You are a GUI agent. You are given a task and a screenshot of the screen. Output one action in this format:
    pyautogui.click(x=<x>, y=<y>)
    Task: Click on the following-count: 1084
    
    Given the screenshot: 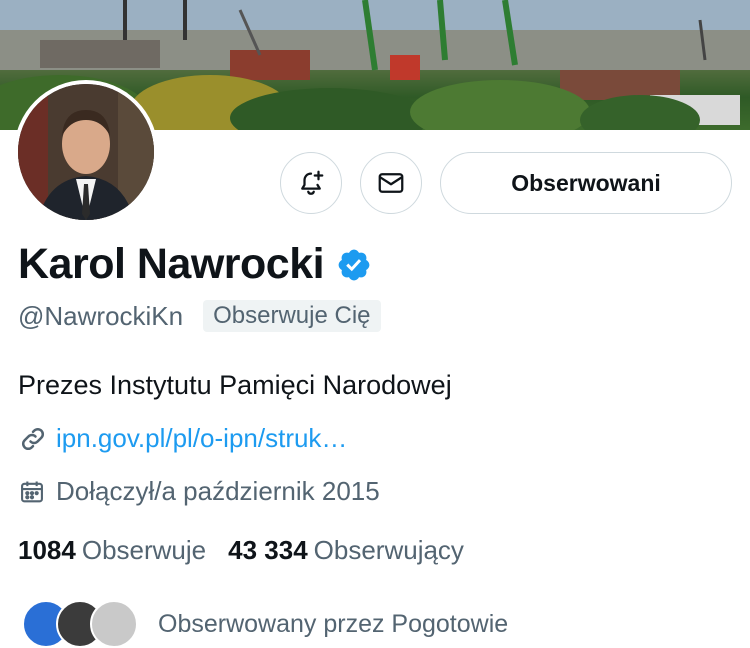 What is the action you would take?
    pyautogui.click(x=47, y=550)
    